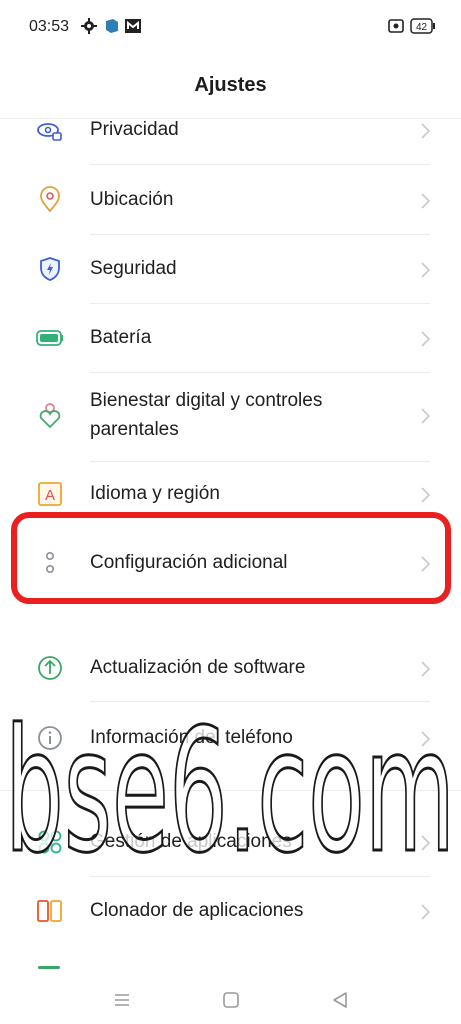 Image resolution: width=461 pixels, height=1024 pixels. I want to click on status-bar: 03:53 42, so click(230, 28).